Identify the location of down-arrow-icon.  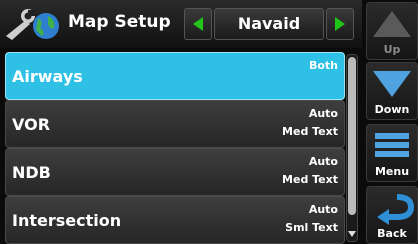
(392, 84).